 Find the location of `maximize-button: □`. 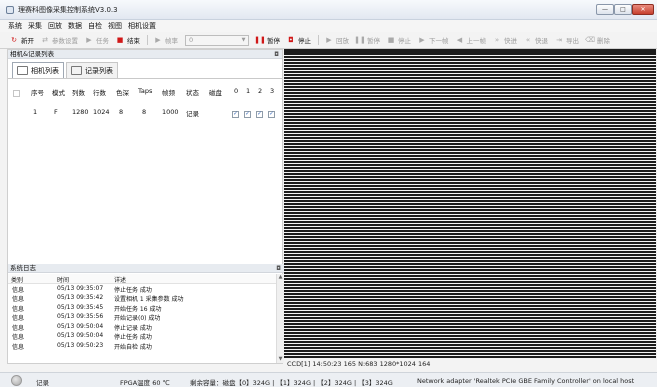

maximize-button: □ is located at coordinates (623, 9).